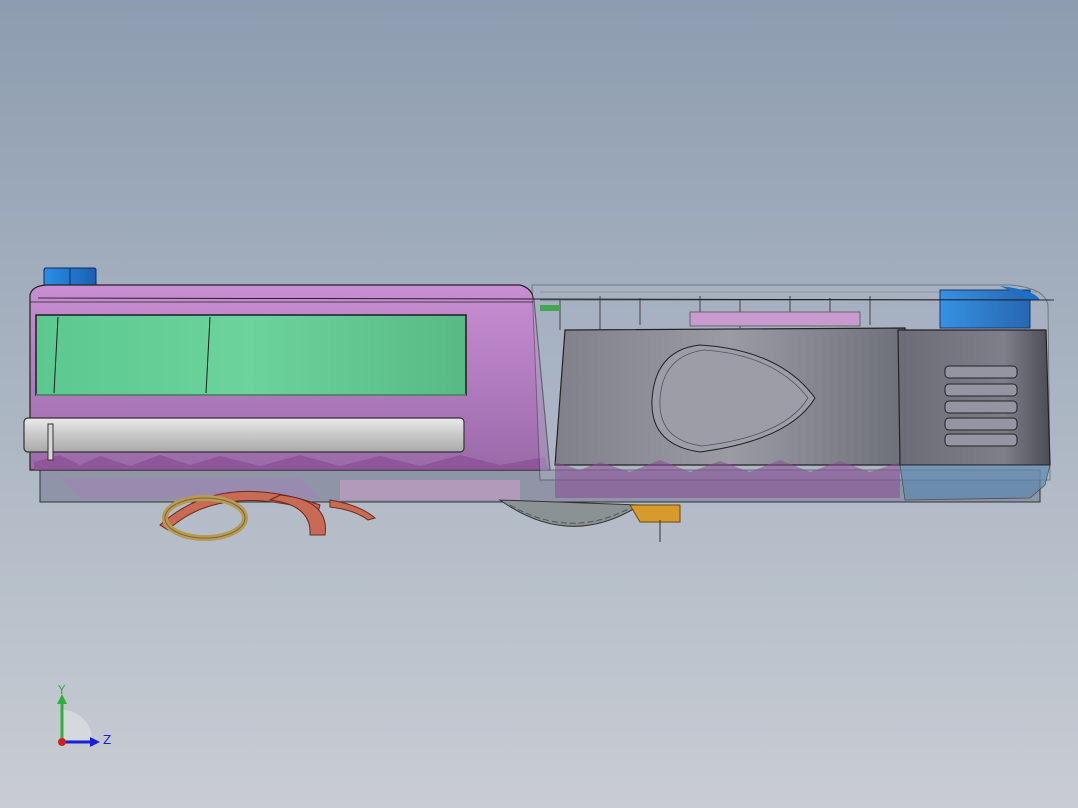  Describe the element at coordinates (981, 406) in the screenshot. I see `vent-slots` at that location.